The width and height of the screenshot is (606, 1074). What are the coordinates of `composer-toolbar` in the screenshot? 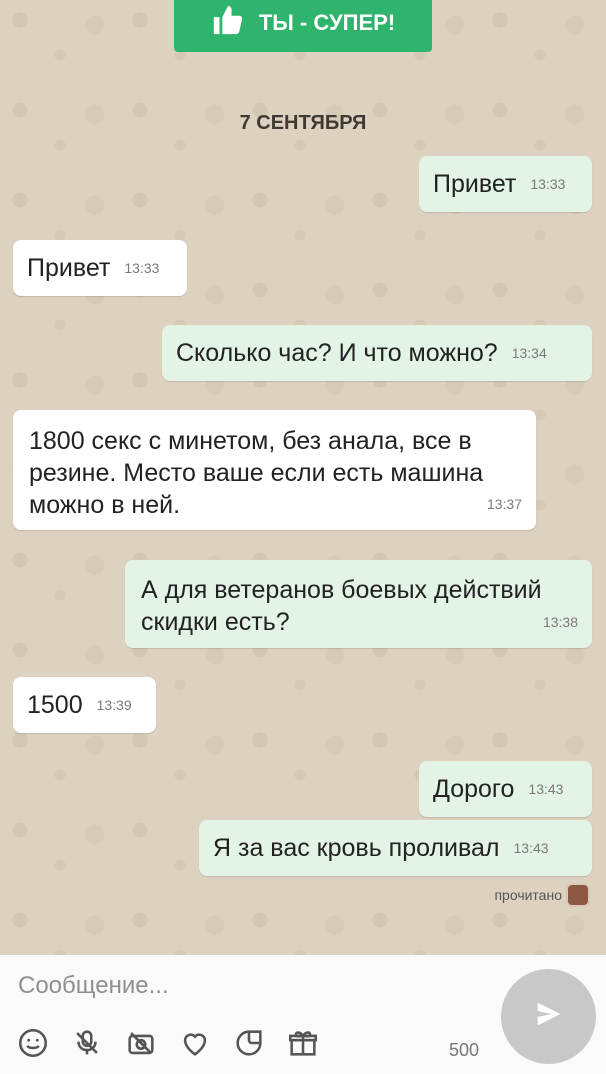 It's located at (189, 1043).